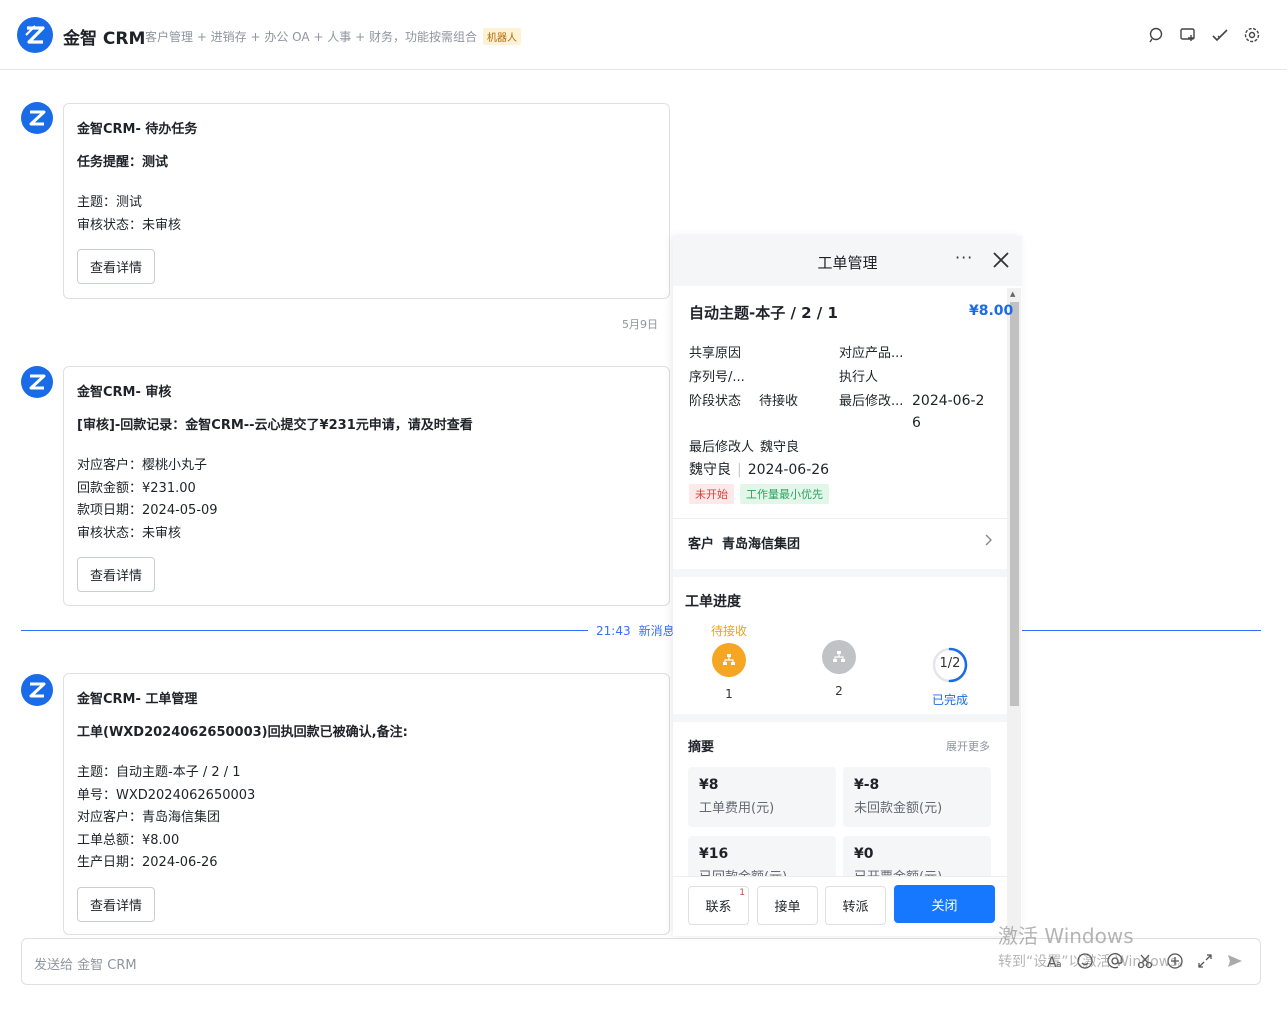 The height and width of the screenshot is (1012, 1287). I want to click on card-line: 主题：自动主题-本子 / 2 / 1, so click(159, 772).